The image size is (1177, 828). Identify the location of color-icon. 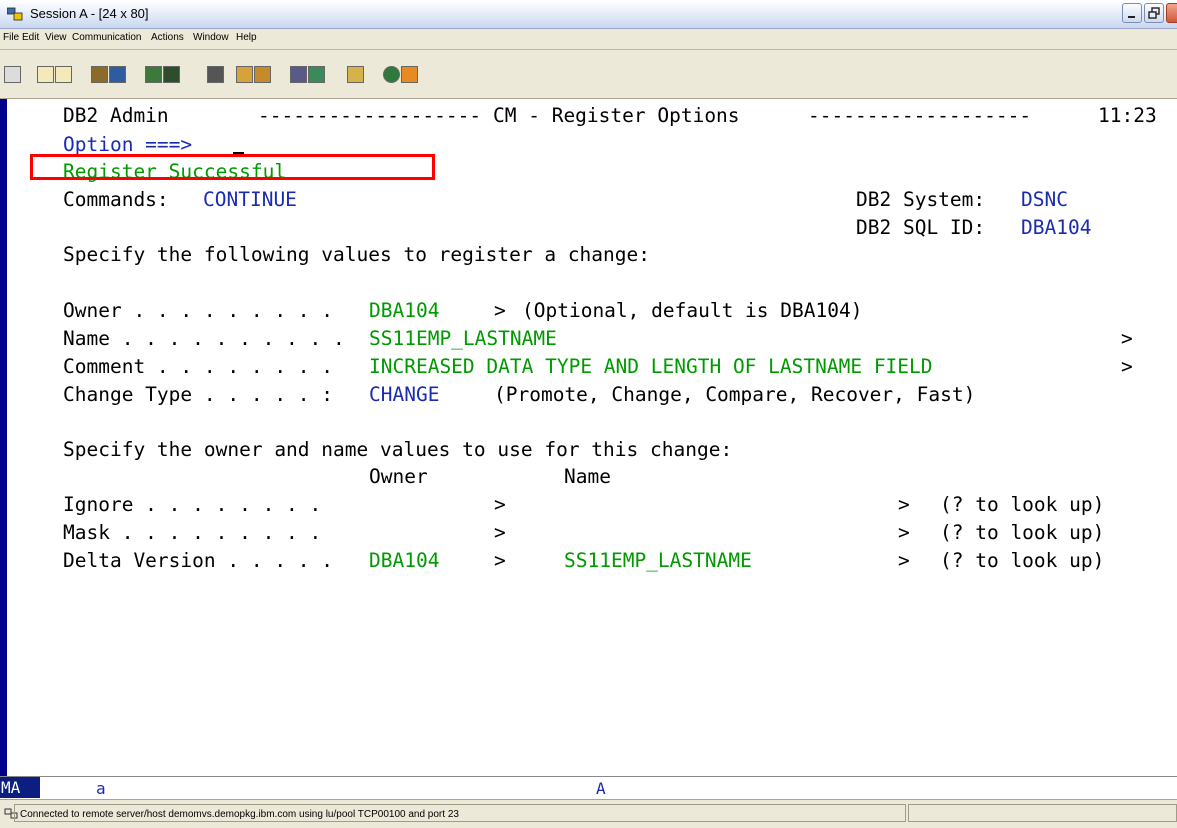
(244, 74).